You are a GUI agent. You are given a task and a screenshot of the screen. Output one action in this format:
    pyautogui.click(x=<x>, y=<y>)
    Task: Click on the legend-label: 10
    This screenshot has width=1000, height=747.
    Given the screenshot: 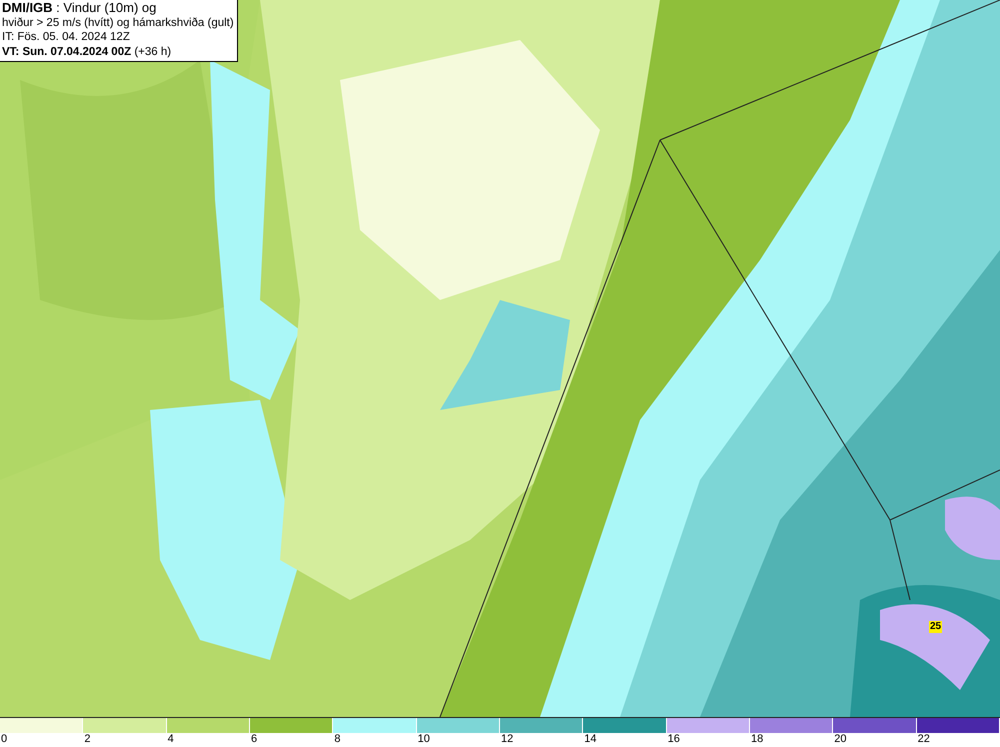 What is the action you would take?
    pyautogui.click(x=423, y=739)
    